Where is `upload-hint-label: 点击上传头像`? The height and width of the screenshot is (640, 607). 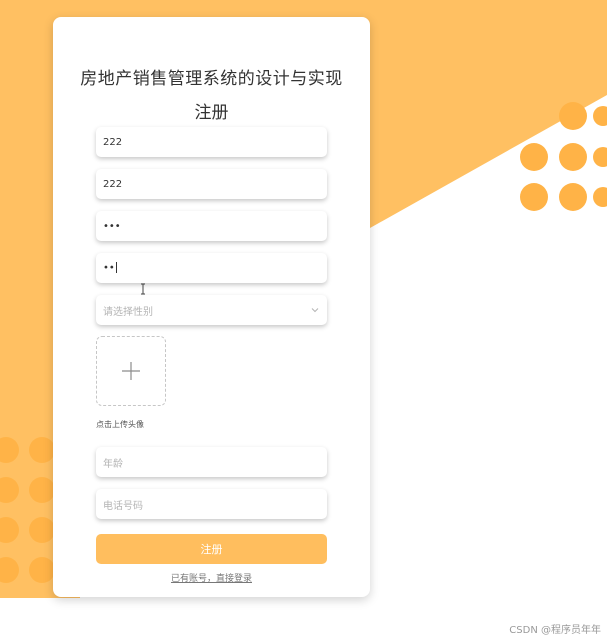 upload-hint-label: 点击上传头像 is located at coordinates (120, 424).